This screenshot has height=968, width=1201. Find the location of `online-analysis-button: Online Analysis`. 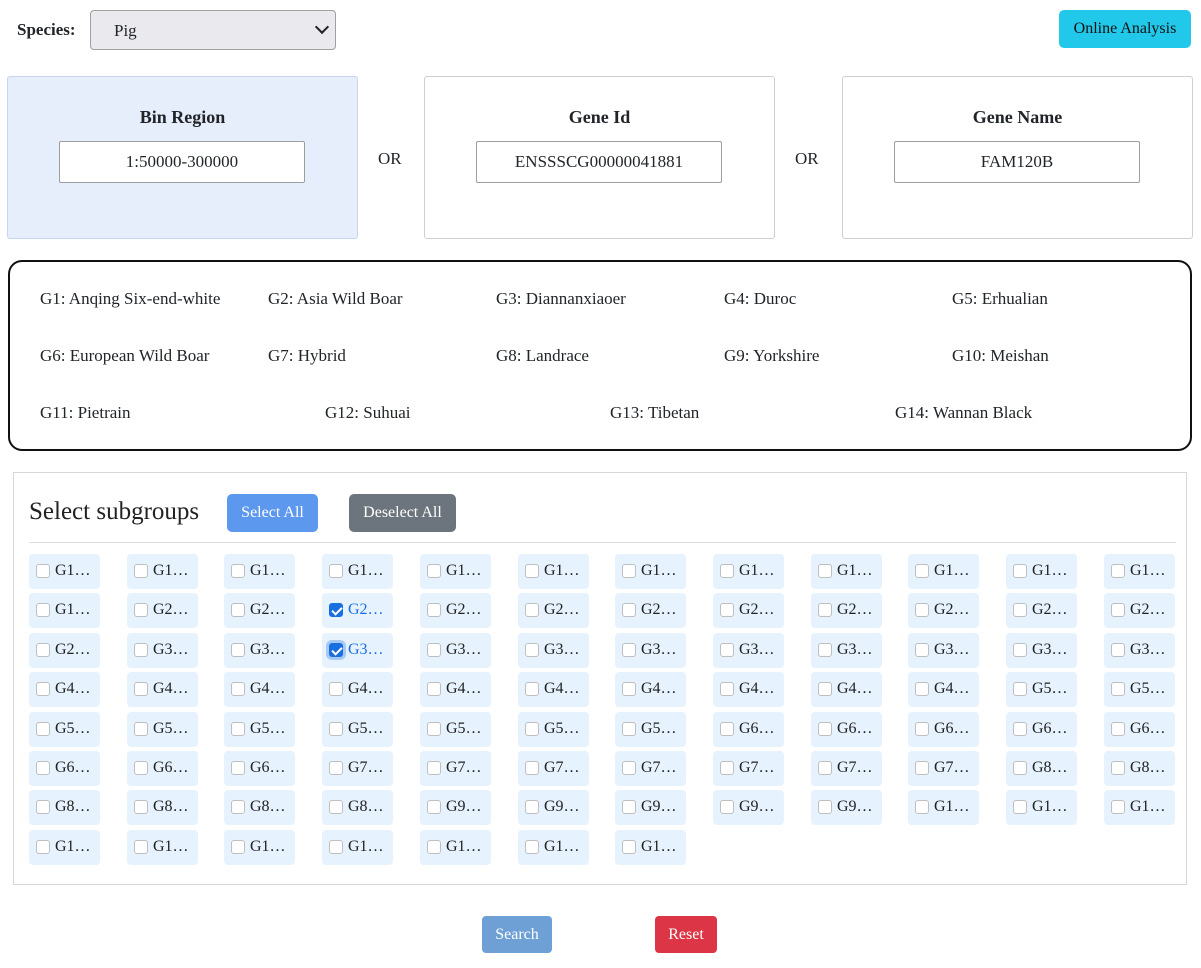

online-analysis-button: Online Analysis is located at coordinates (1125, 29).